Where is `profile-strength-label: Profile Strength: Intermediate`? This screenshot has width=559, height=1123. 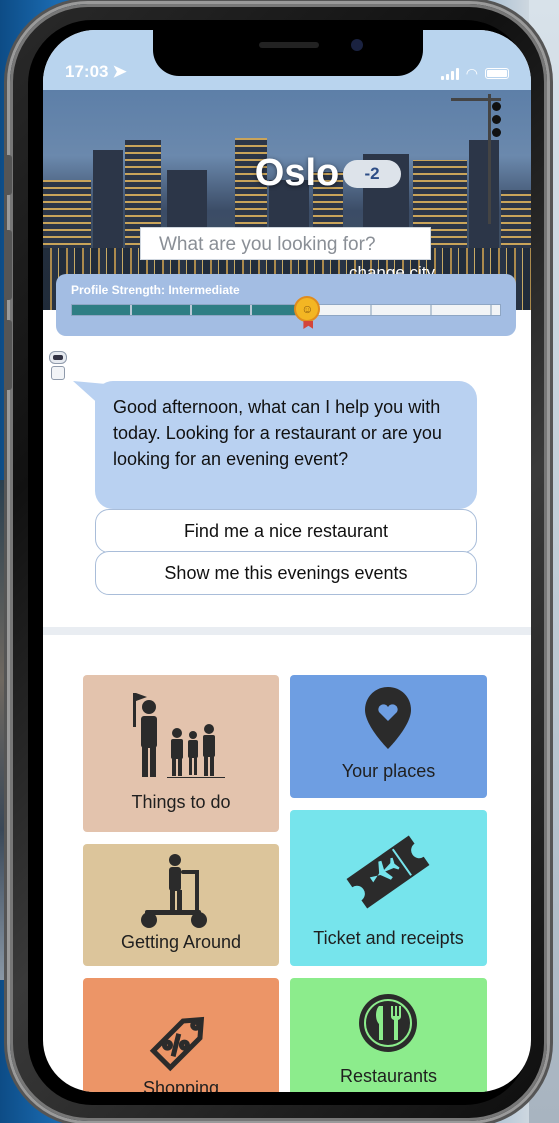 profile-strength-label: Profile Strength: Intermediate is located at coordinates (155, 290).